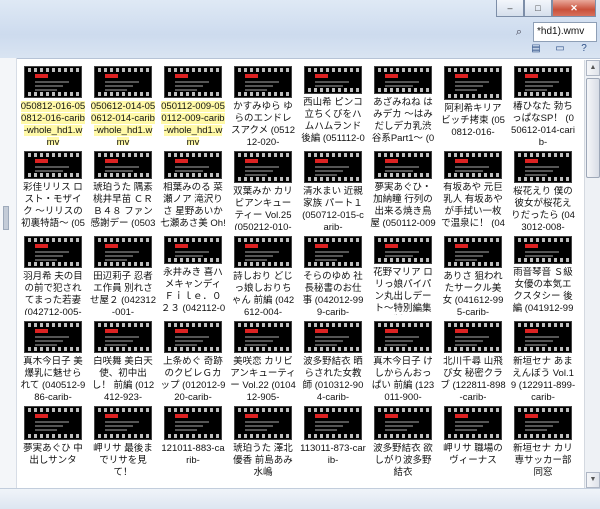  What do you see at coordinates (543, 357) in the screenshot?
I see `file-item: 新垣セナ あまえんぼう Vol.19 (122911-899-carib-` at bounding box center [543, 357].